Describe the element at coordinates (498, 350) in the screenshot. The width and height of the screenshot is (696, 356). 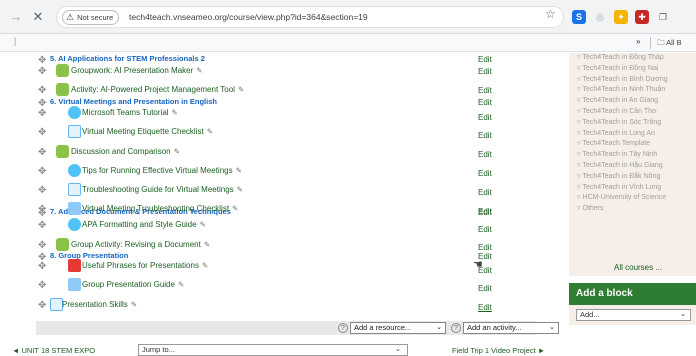
I see `next-section-link: Field Trip 1 Video Project ►` at that location.